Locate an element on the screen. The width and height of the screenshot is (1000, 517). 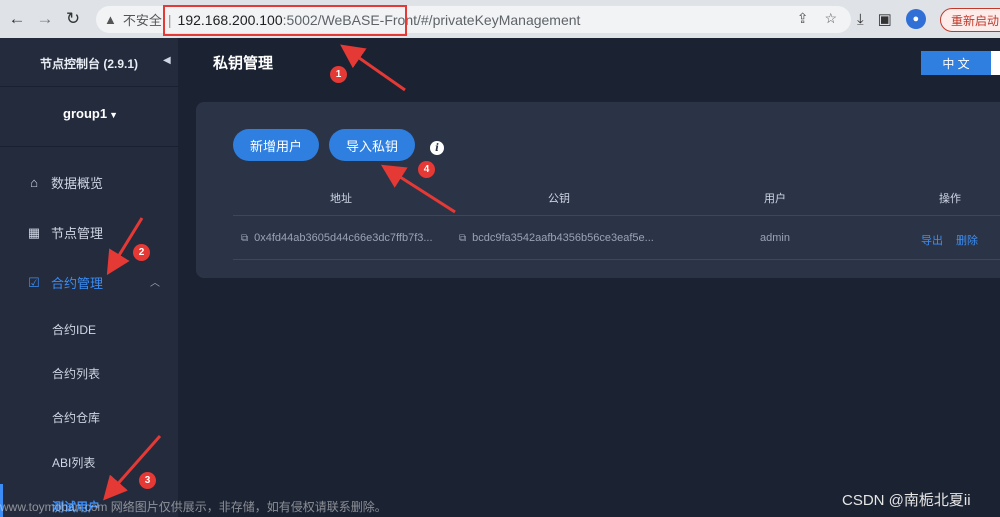
star-icon: ☆ is located at coordinates (830, 18).